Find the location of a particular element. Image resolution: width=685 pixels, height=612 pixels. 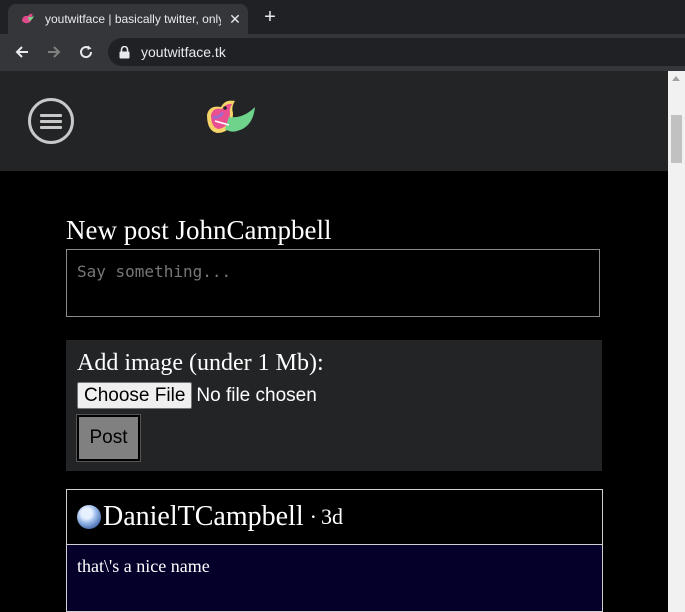

url-text: youtwitface.tk is located at coordinates (183, 52).